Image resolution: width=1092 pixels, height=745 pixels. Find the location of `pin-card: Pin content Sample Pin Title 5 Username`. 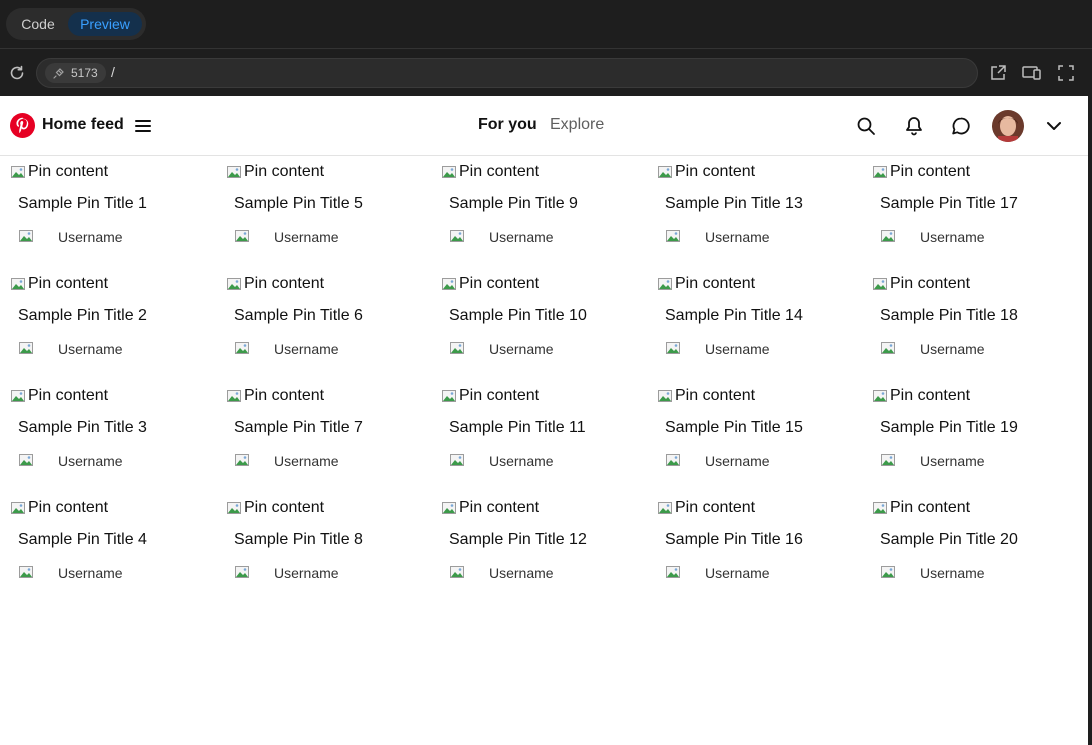

pin-card: Pin content Sample Pin Title 5 Username is located at coordinates (331, 210).